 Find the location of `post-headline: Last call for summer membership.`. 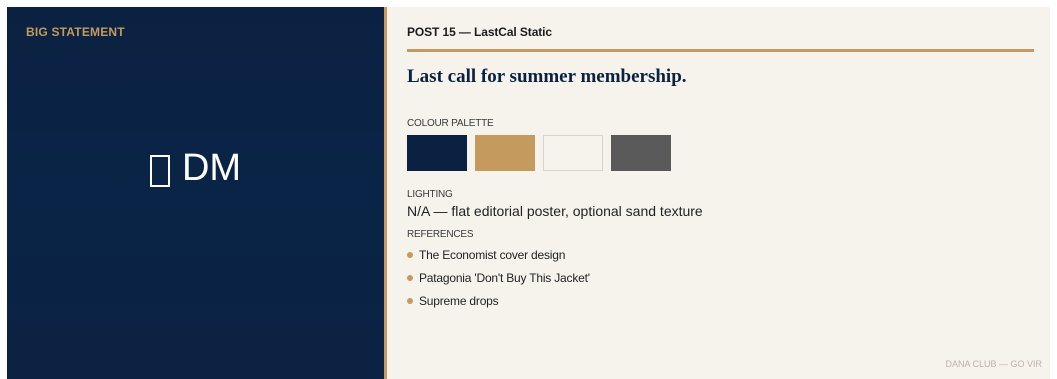

post-headline: Last call for summer membership. is located at coordinates (547, 76).